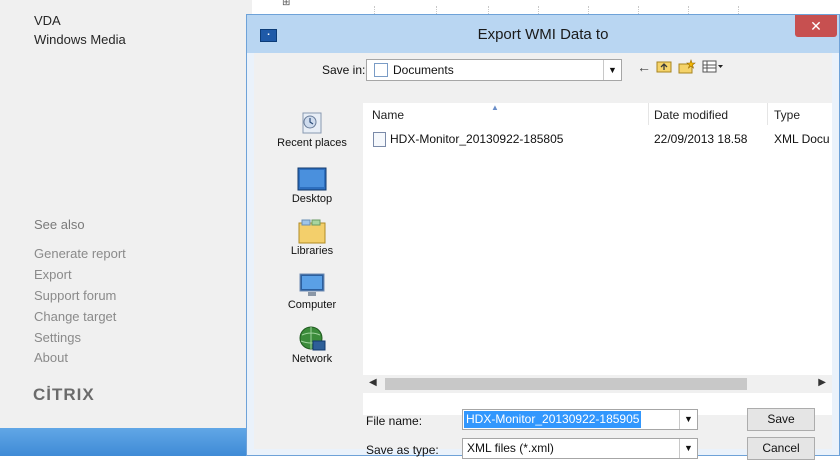  Describe the element at coordinates (566, 384) in the screenshot. I see `scrollbar-thumb` at that location.